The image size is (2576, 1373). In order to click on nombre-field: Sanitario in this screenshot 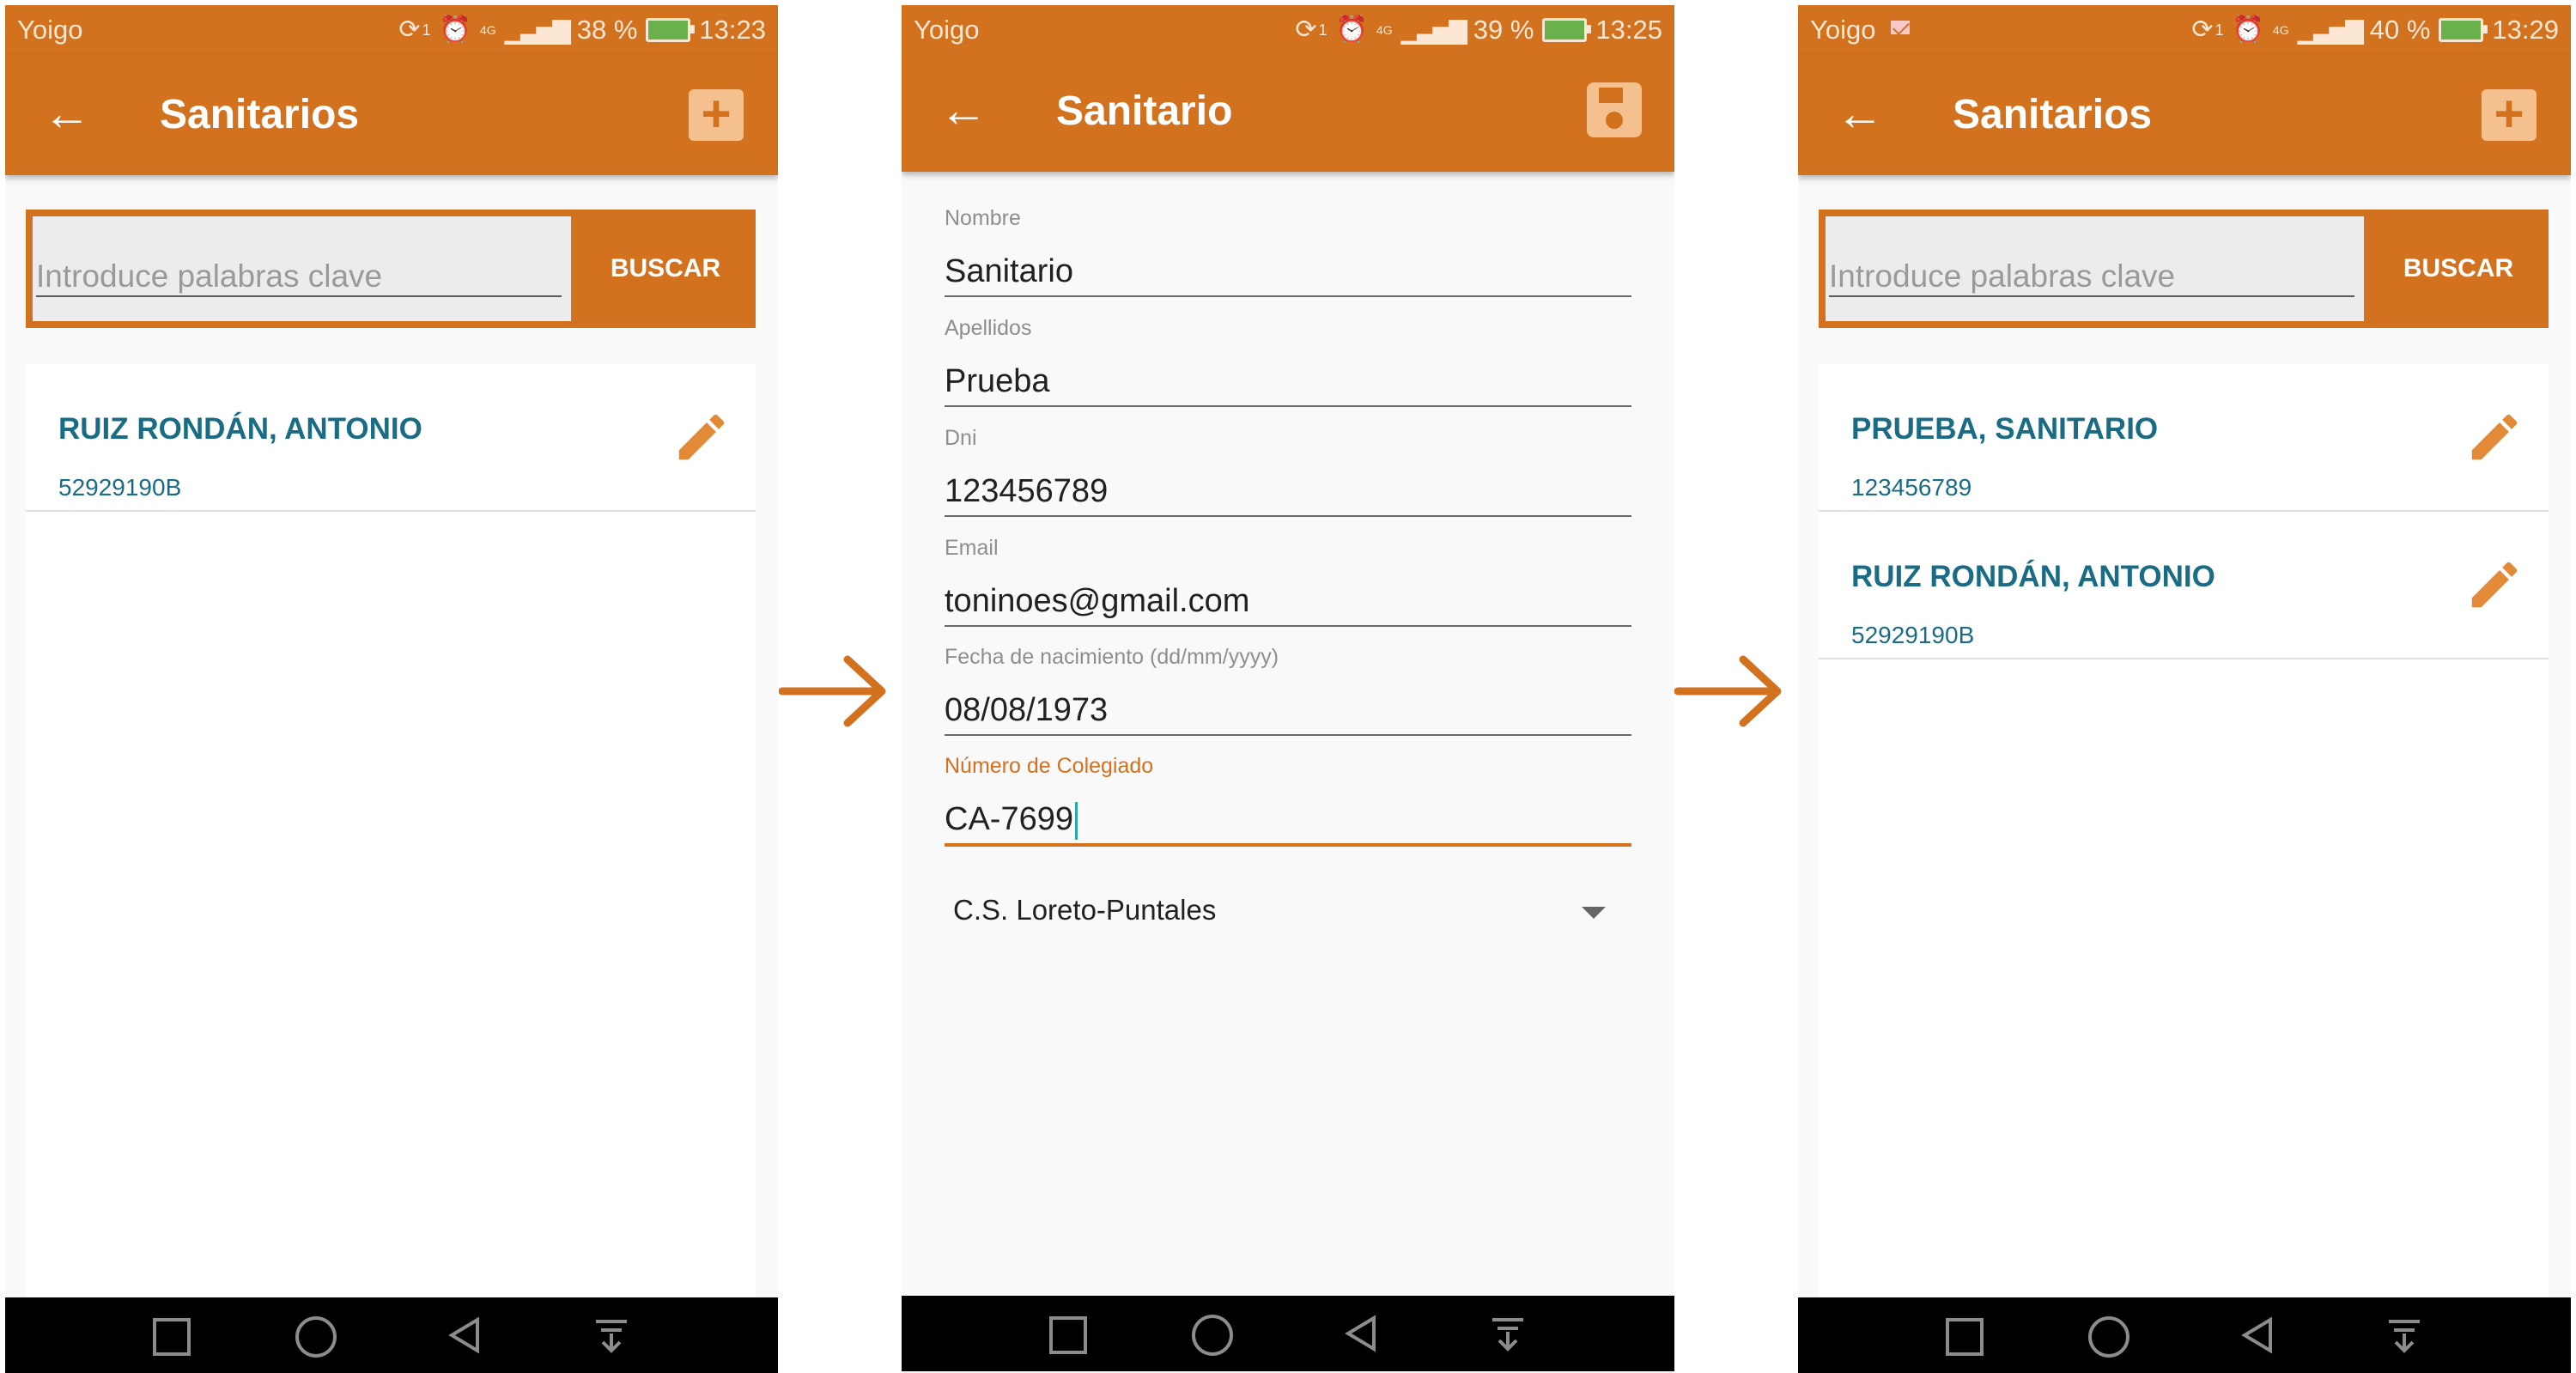, I will do `click(1288, 272)`.